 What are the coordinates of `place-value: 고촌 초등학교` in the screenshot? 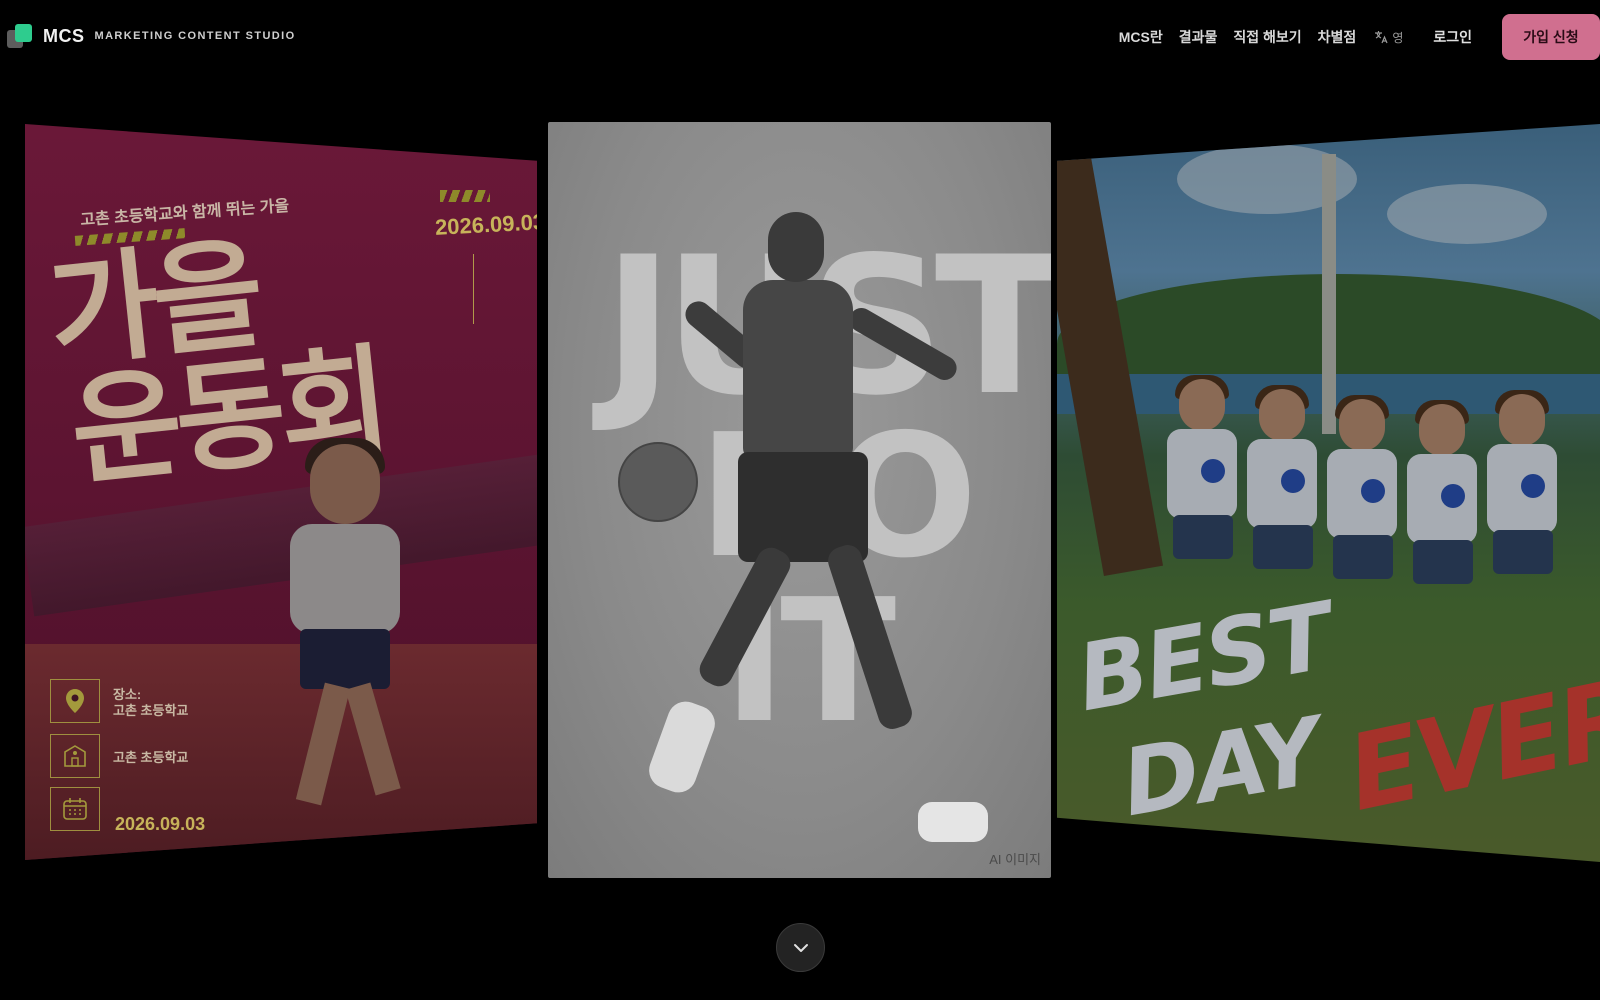 It's located at (151, 710).